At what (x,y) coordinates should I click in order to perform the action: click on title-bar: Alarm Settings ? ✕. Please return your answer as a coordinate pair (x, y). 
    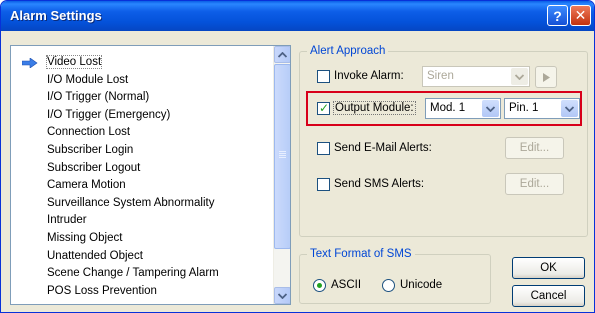
    Looking at the image, I should click on (297, 16).